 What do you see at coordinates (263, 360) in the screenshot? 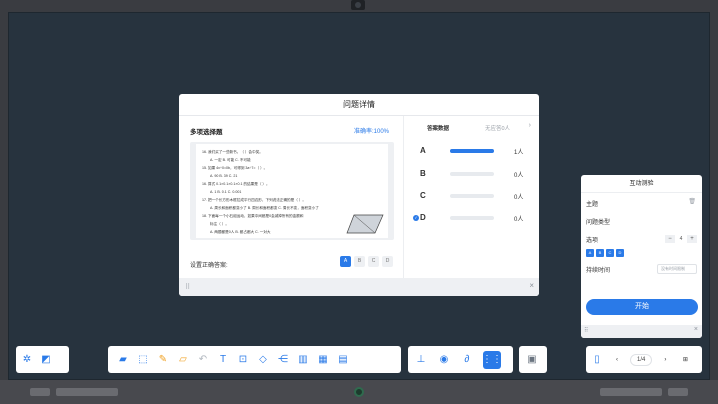
I see `shapes-icon: ◇` at bounding box center [263, 360].